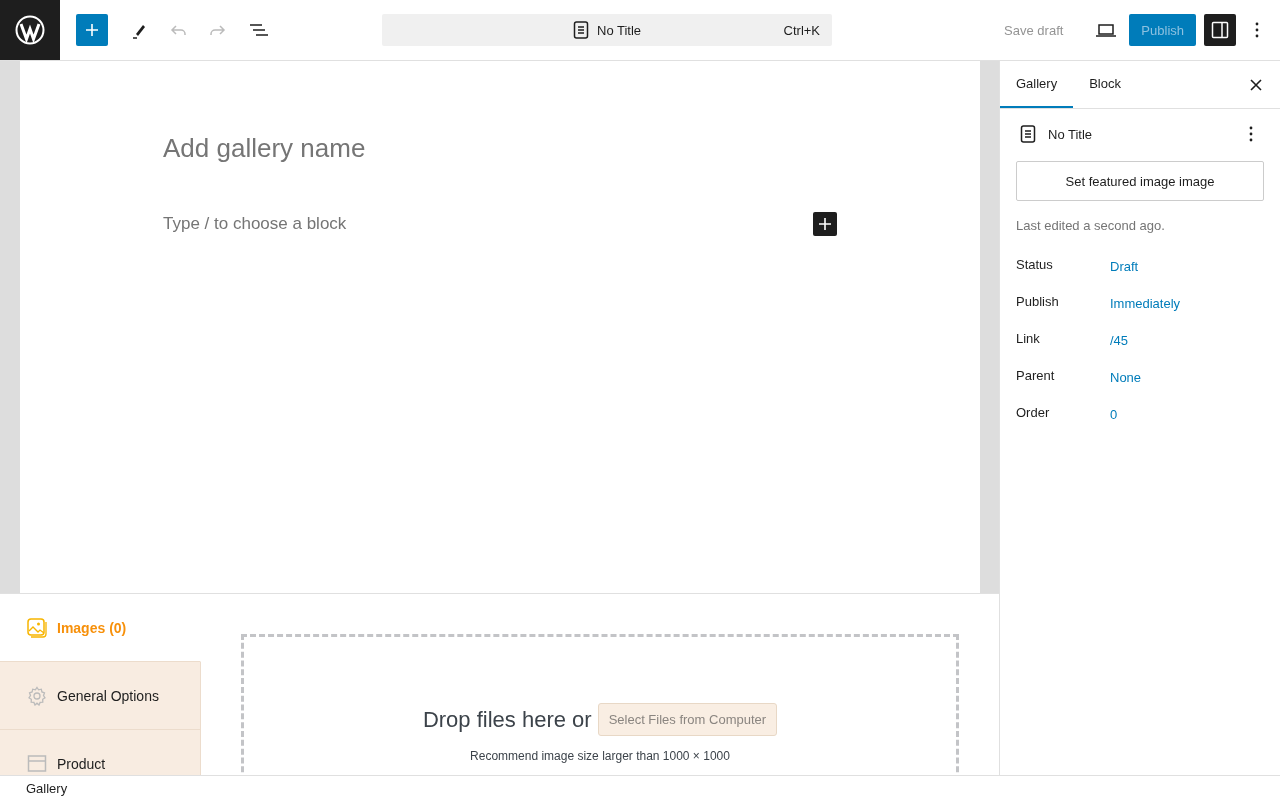  Describe the element at coordinates (1028, 339) in the screenshot. I see `field-label: Link` at that location.